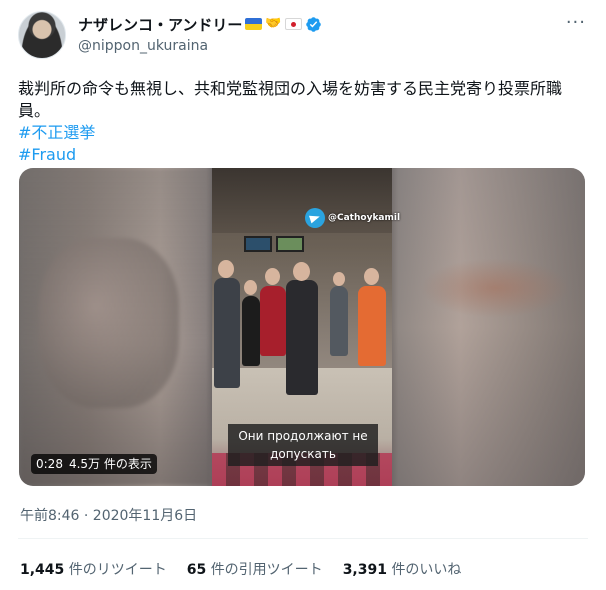 The image size is (606, 590). Describe the element at coordinates (313, 24) in the screenshot. I see `verified-badge-icon` at that location.